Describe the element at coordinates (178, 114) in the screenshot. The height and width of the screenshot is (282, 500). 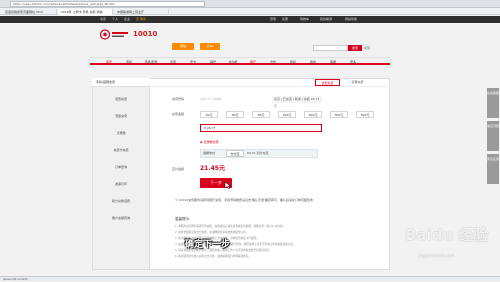
I see `amount-label: 充值金额` at that location.